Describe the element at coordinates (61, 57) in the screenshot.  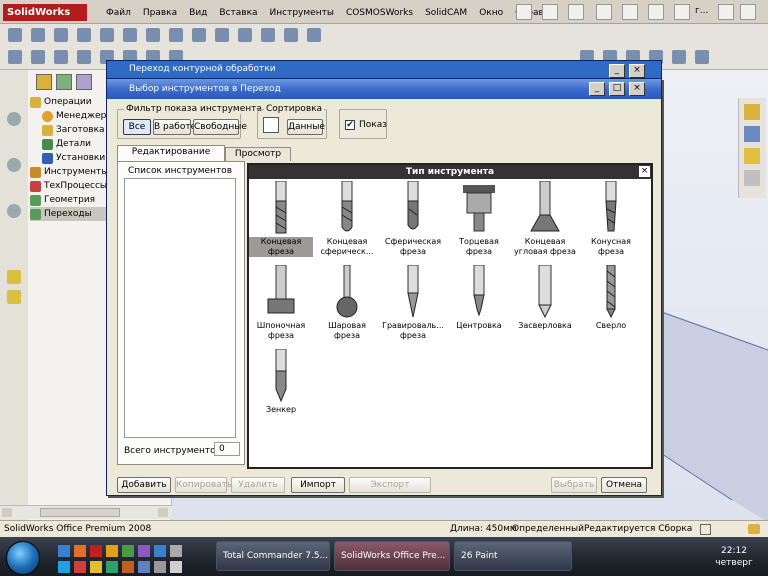
I see `axis-icon` at that location.